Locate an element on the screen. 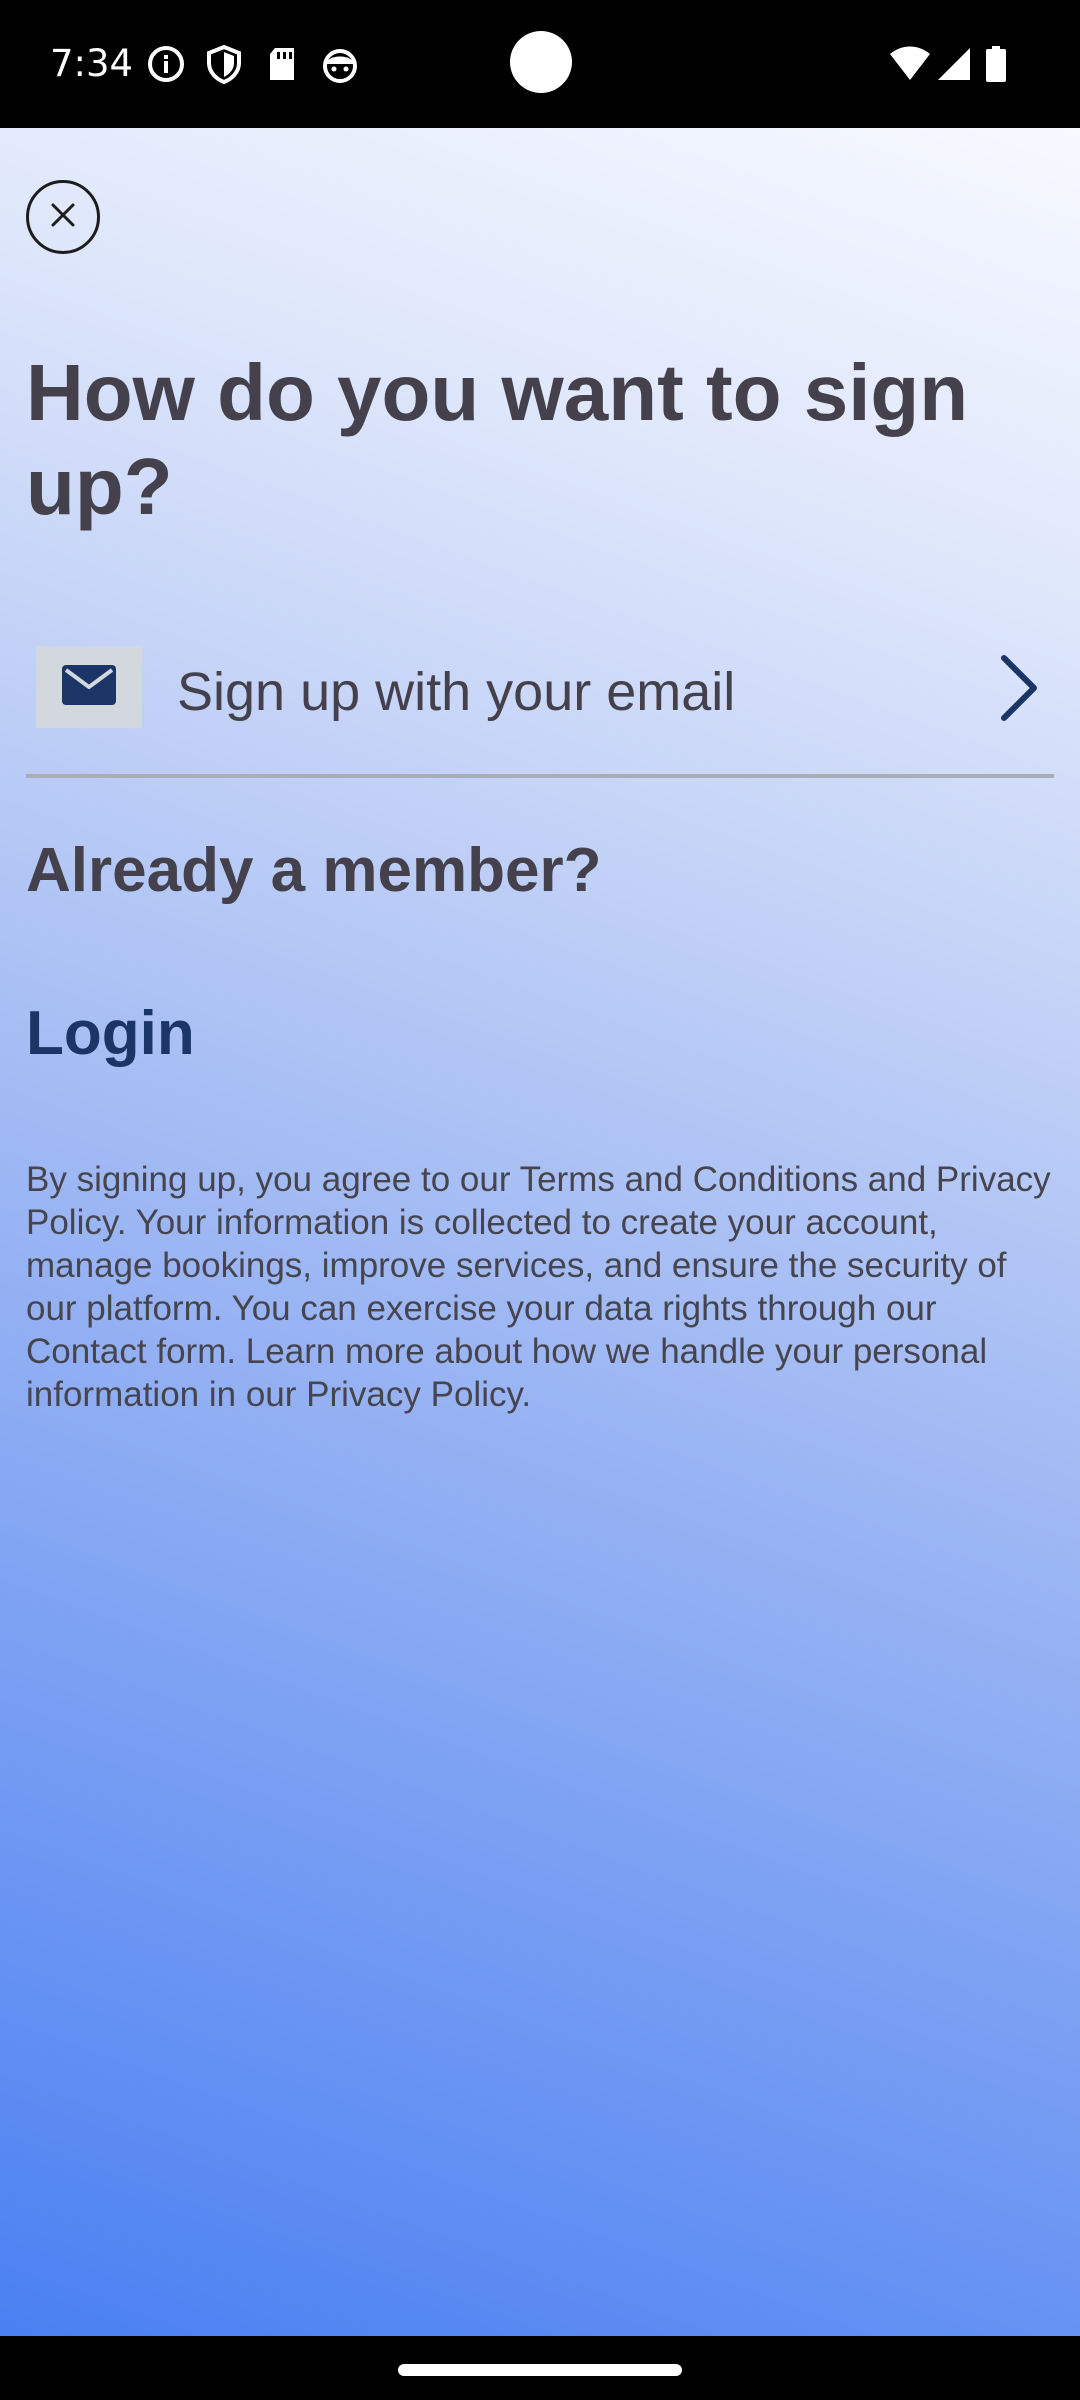  chevron-right-icon is located at coordinates (1020, 690).